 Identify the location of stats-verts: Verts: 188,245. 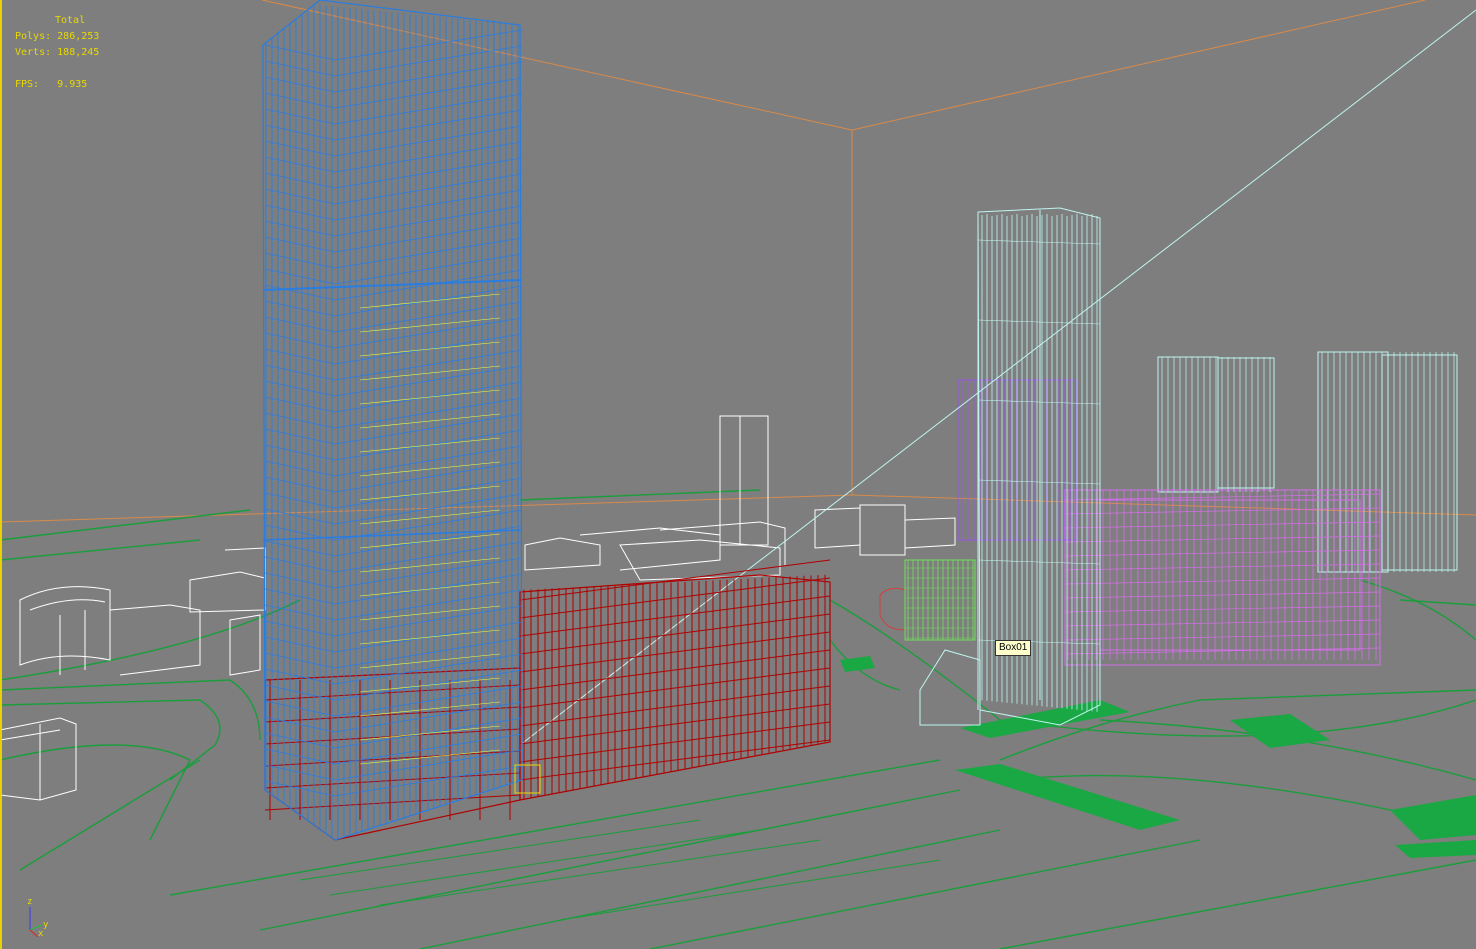
(57, 53).